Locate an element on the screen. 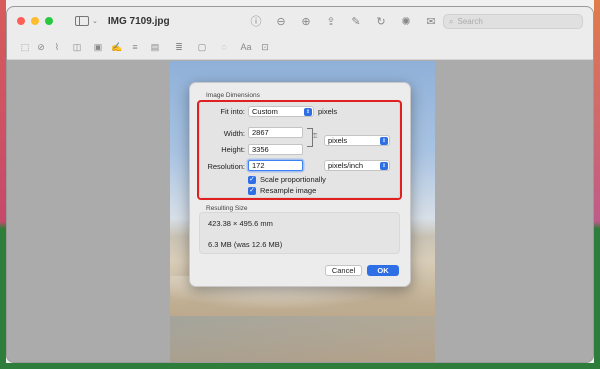 The width and height of the screenshot is (600, 369). sidebar-toggle-icon is located at coordinates (82, 21).